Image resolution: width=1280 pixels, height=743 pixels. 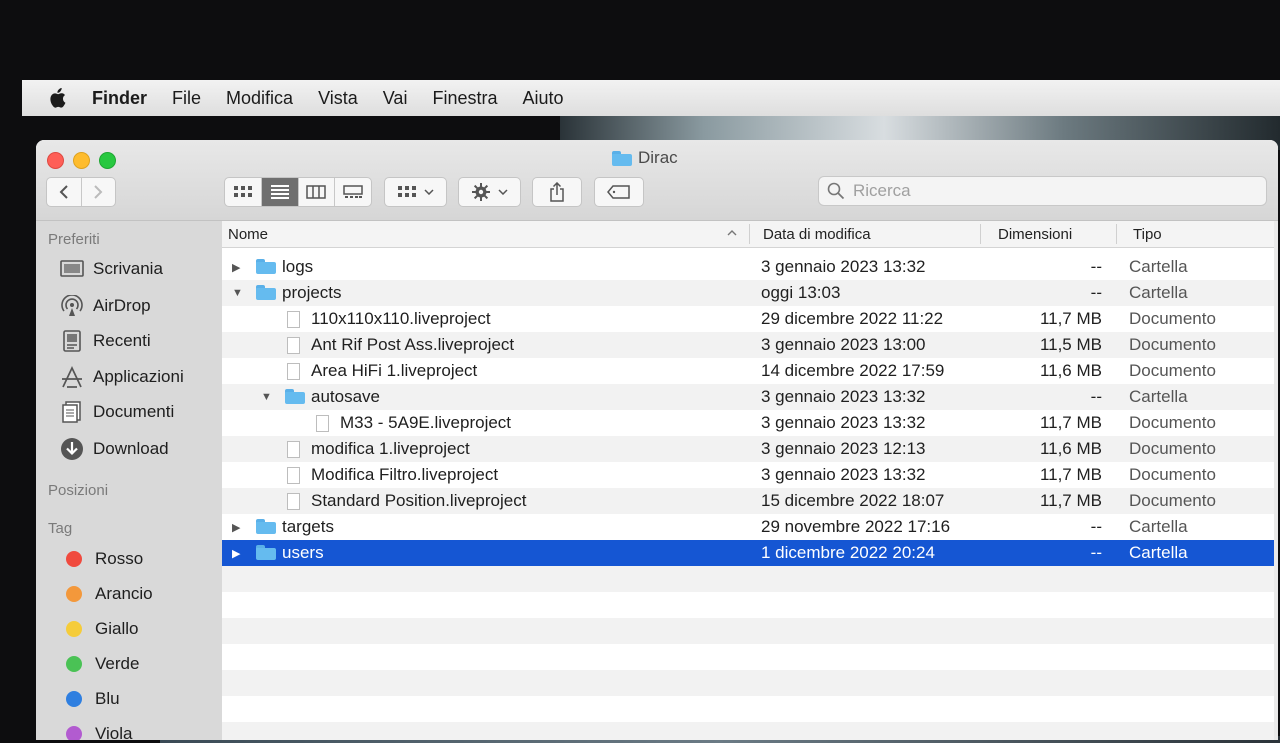 What do you see at coordinates (426, 422) in the screenshot?
I see `file-name: M33 - 5A9E.liveproject` at bounding box center [426, 422].